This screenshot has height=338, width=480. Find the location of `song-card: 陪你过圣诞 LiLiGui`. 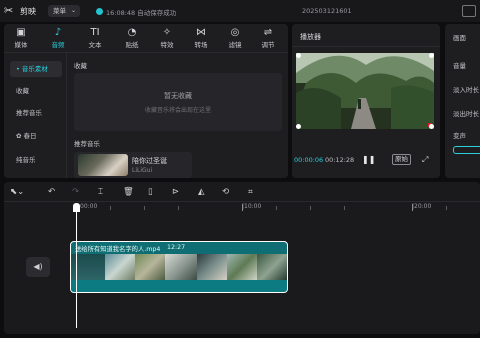

song-card: 陪你过圣诞 LiLiGui is located at coordinates (133, 165).